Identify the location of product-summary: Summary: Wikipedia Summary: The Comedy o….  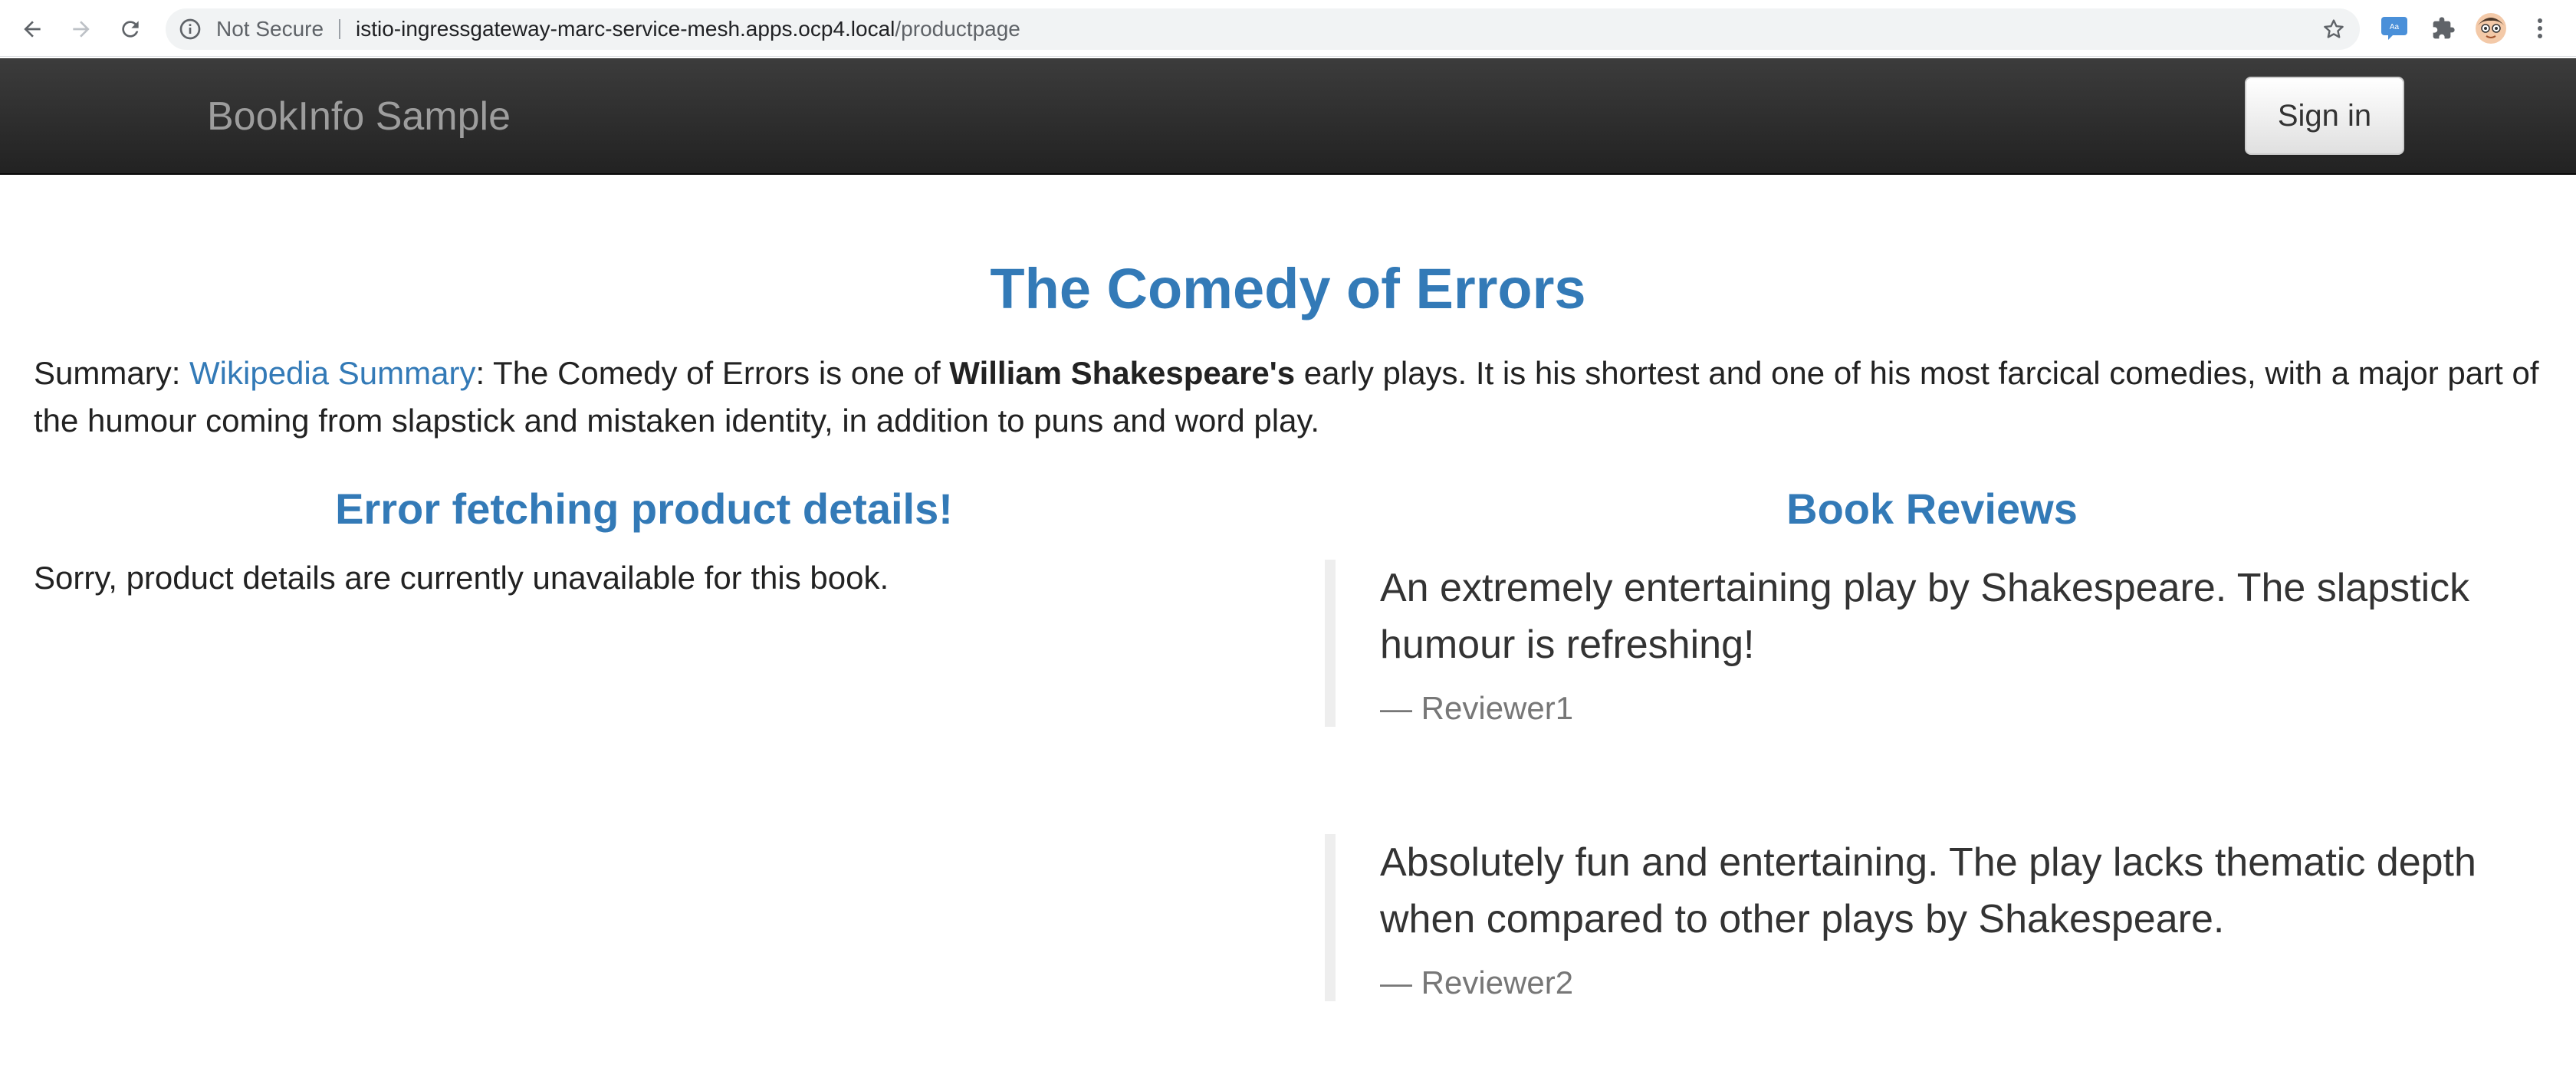
(1295, 398).